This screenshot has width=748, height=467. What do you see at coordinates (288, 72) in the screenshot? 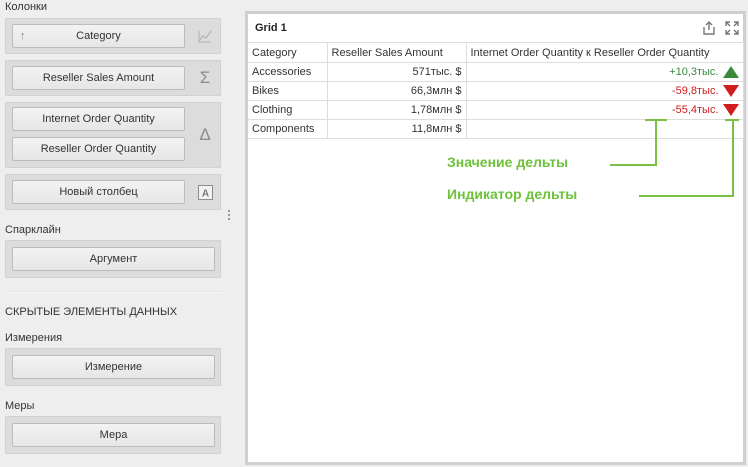
I see `category-cell: Accessories` at bounding box center [288, 72].